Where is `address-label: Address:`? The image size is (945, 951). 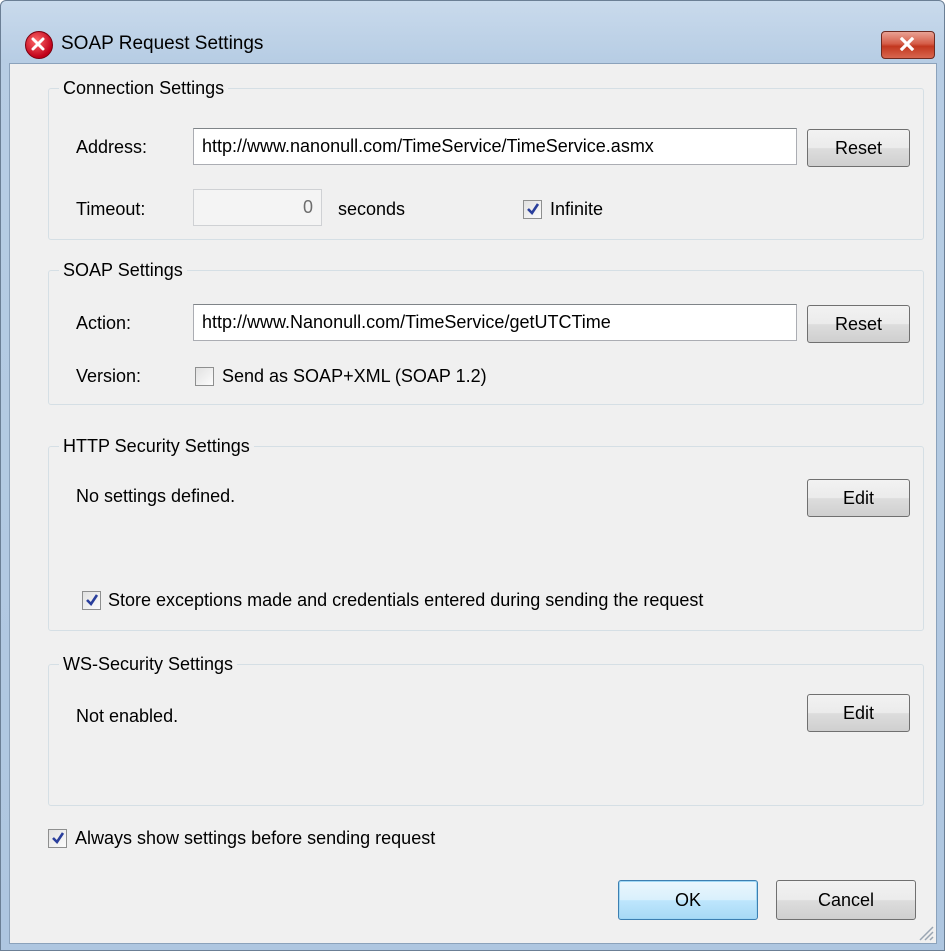
address-label: Address: is located at coordinates (112, 147).